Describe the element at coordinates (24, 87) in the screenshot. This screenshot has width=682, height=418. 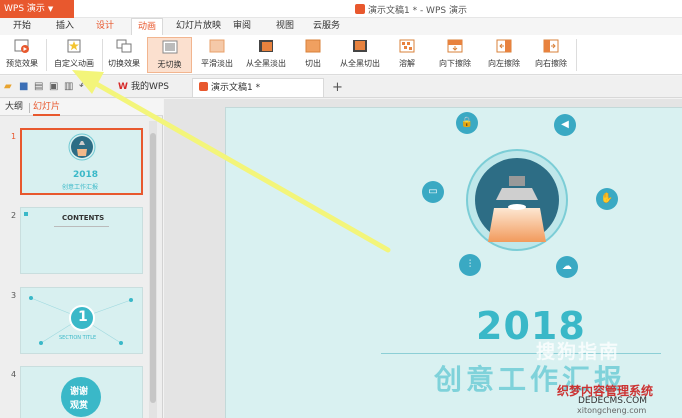
I see `save-icon: ■` at that location.